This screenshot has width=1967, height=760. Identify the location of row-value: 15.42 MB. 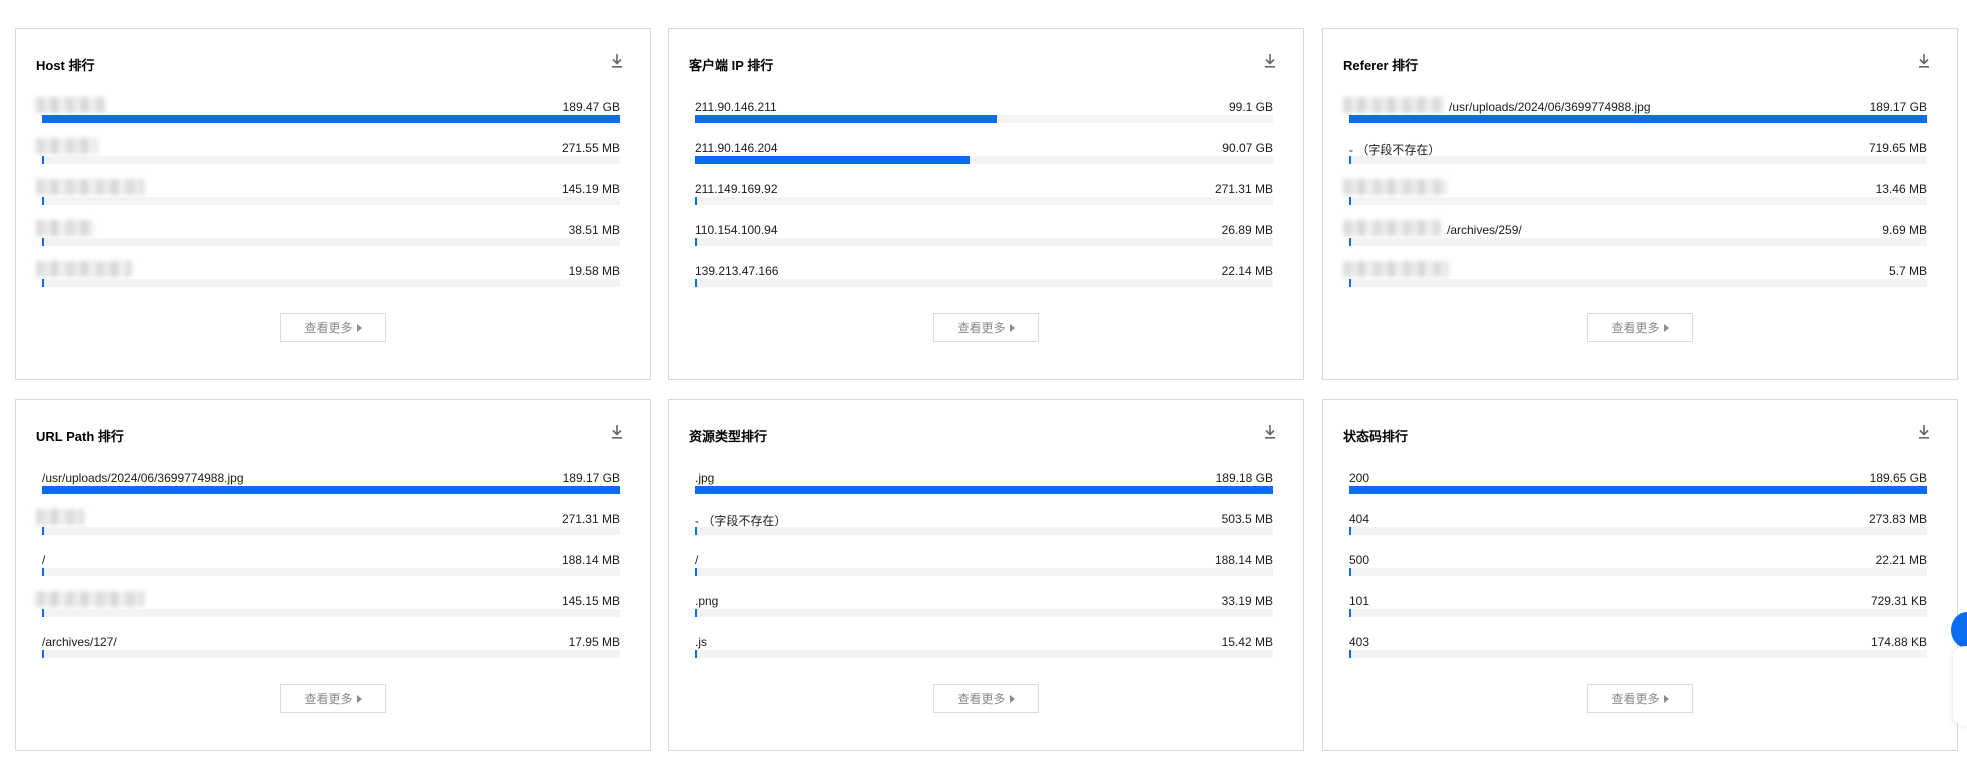
(1247, 642).